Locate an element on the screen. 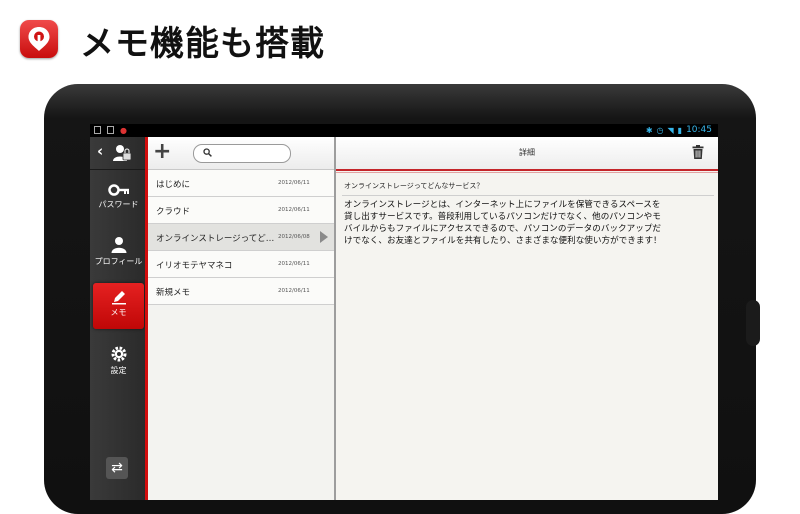  memo-list-item-selected: オンラインストレージってど… 2012/06/08 is located at coordinates (241, 237).